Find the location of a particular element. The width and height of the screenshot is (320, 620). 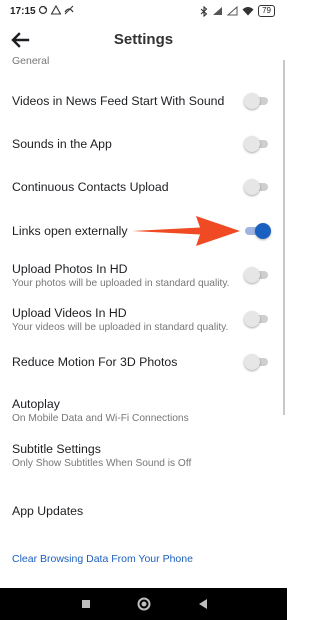

sync-icon is located at coordinates (43, 10).